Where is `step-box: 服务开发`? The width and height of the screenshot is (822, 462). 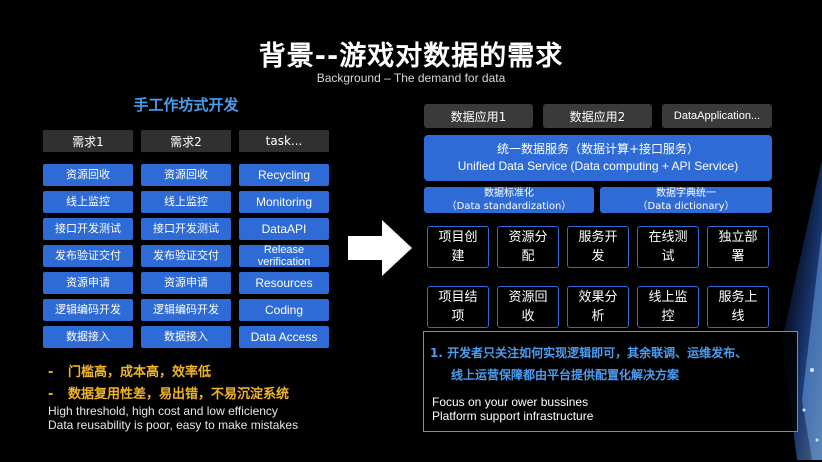
step-box: 服务开发 is located at coordinates (598, 247).